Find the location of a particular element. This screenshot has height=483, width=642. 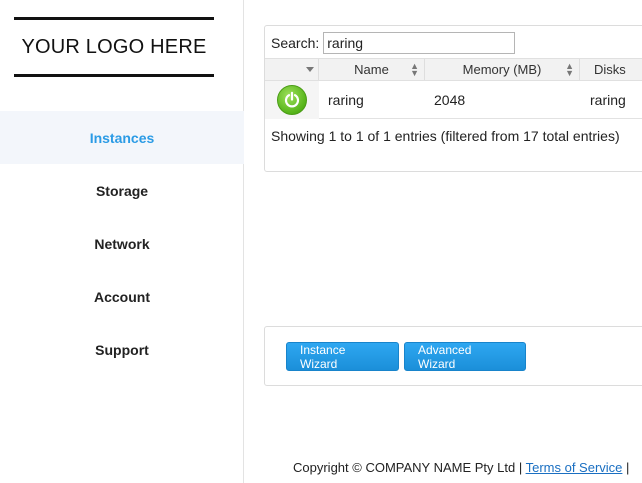

table-cell-disks: raring is located at coordinates (608, 99).